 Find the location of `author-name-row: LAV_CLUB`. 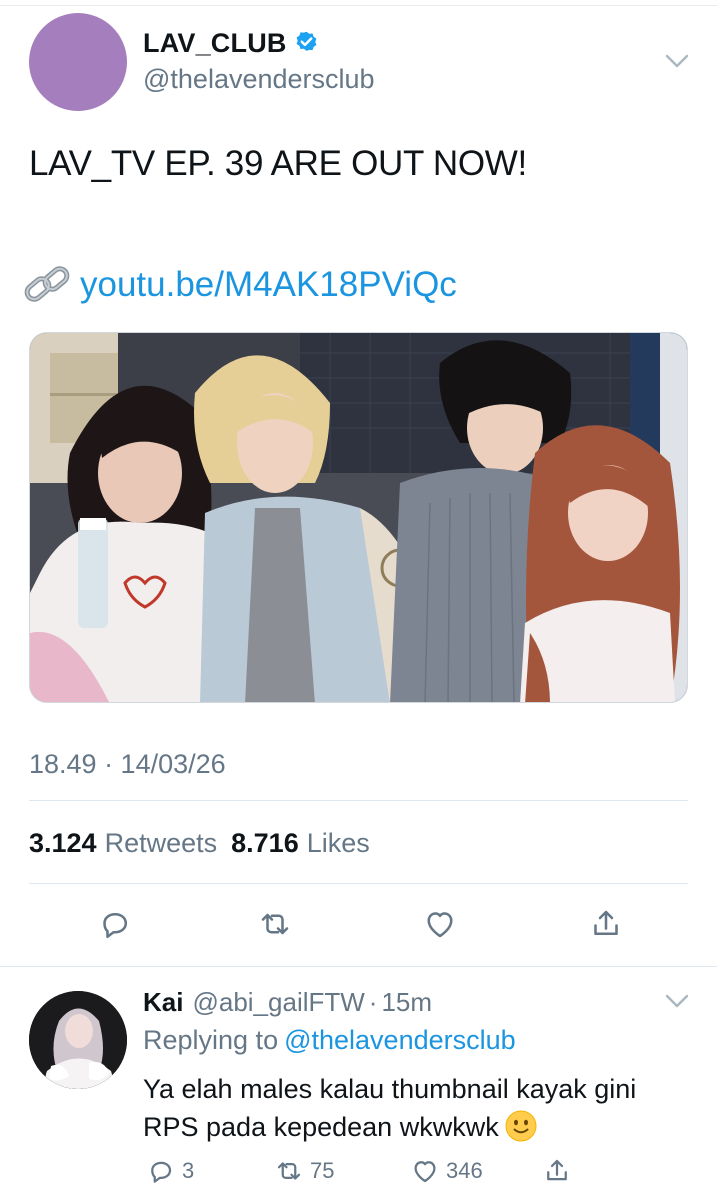

author-name-row: LAV_CLUB is located at coordinates (231, 43).